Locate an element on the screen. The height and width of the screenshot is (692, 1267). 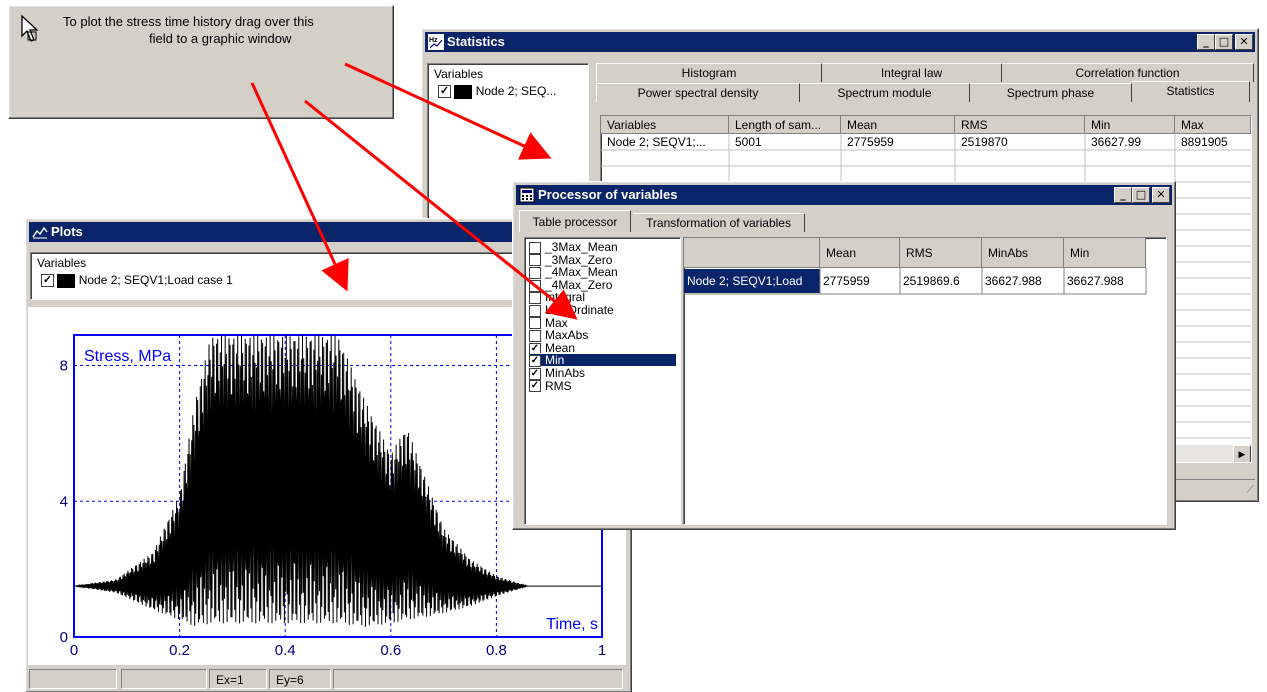
plot-line-icon is located at coordinates (40, 232).